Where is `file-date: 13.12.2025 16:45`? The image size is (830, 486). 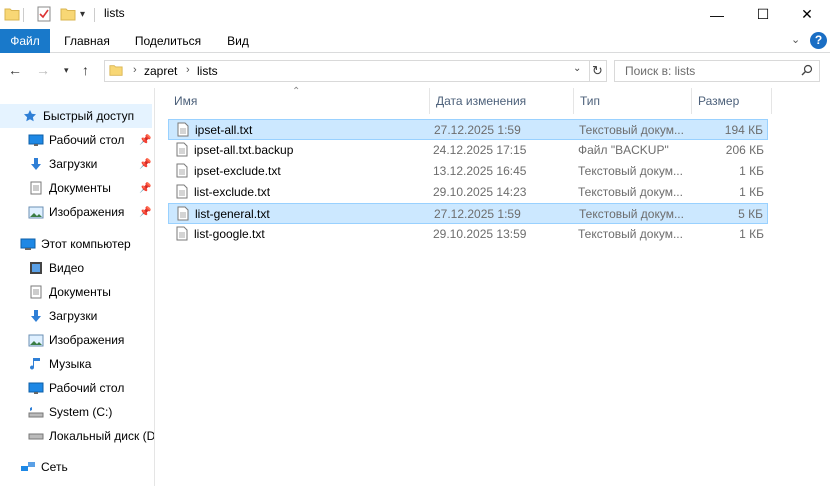 file-date: 13.12.2025 16:45 is located at coordinates (480, 171).